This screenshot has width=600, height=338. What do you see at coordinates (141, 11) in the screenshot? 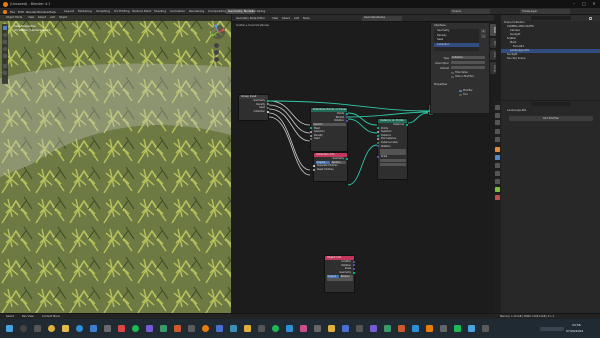
I see `tab-texture-paint: Texture Paint` at bounding box center [141, 11].